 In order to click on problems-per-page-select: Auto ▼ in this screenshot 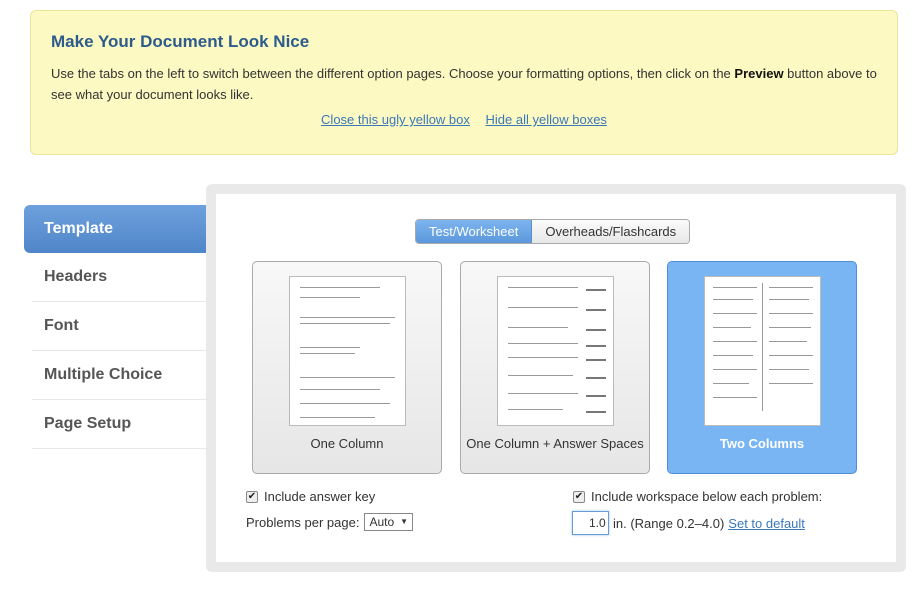, I will do `click(389, 522)`.